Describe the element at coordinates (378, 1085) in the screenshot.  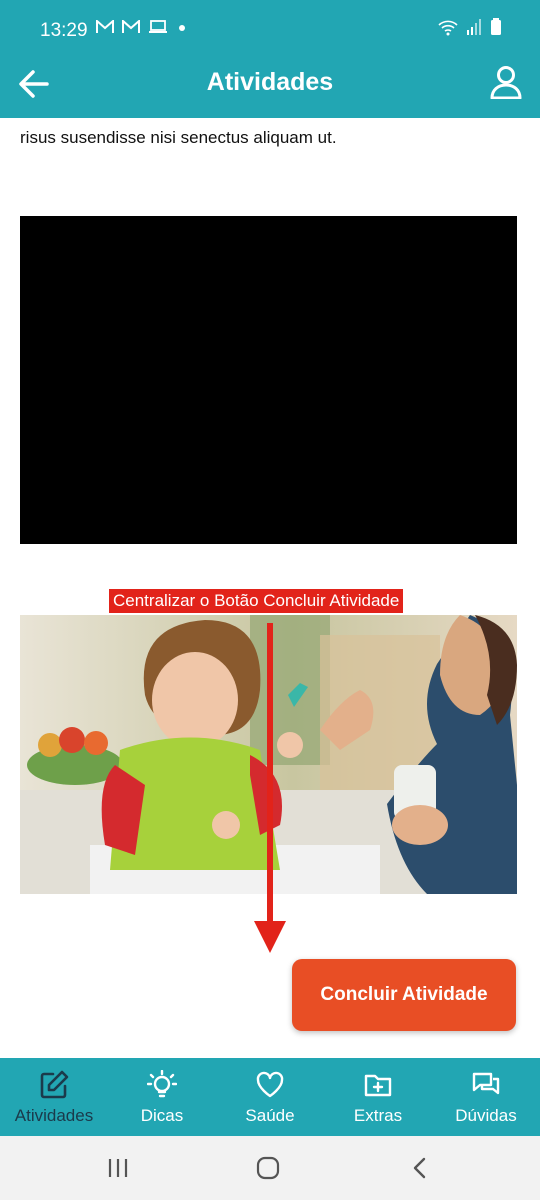
I see `folder-plus-icon` at that location.